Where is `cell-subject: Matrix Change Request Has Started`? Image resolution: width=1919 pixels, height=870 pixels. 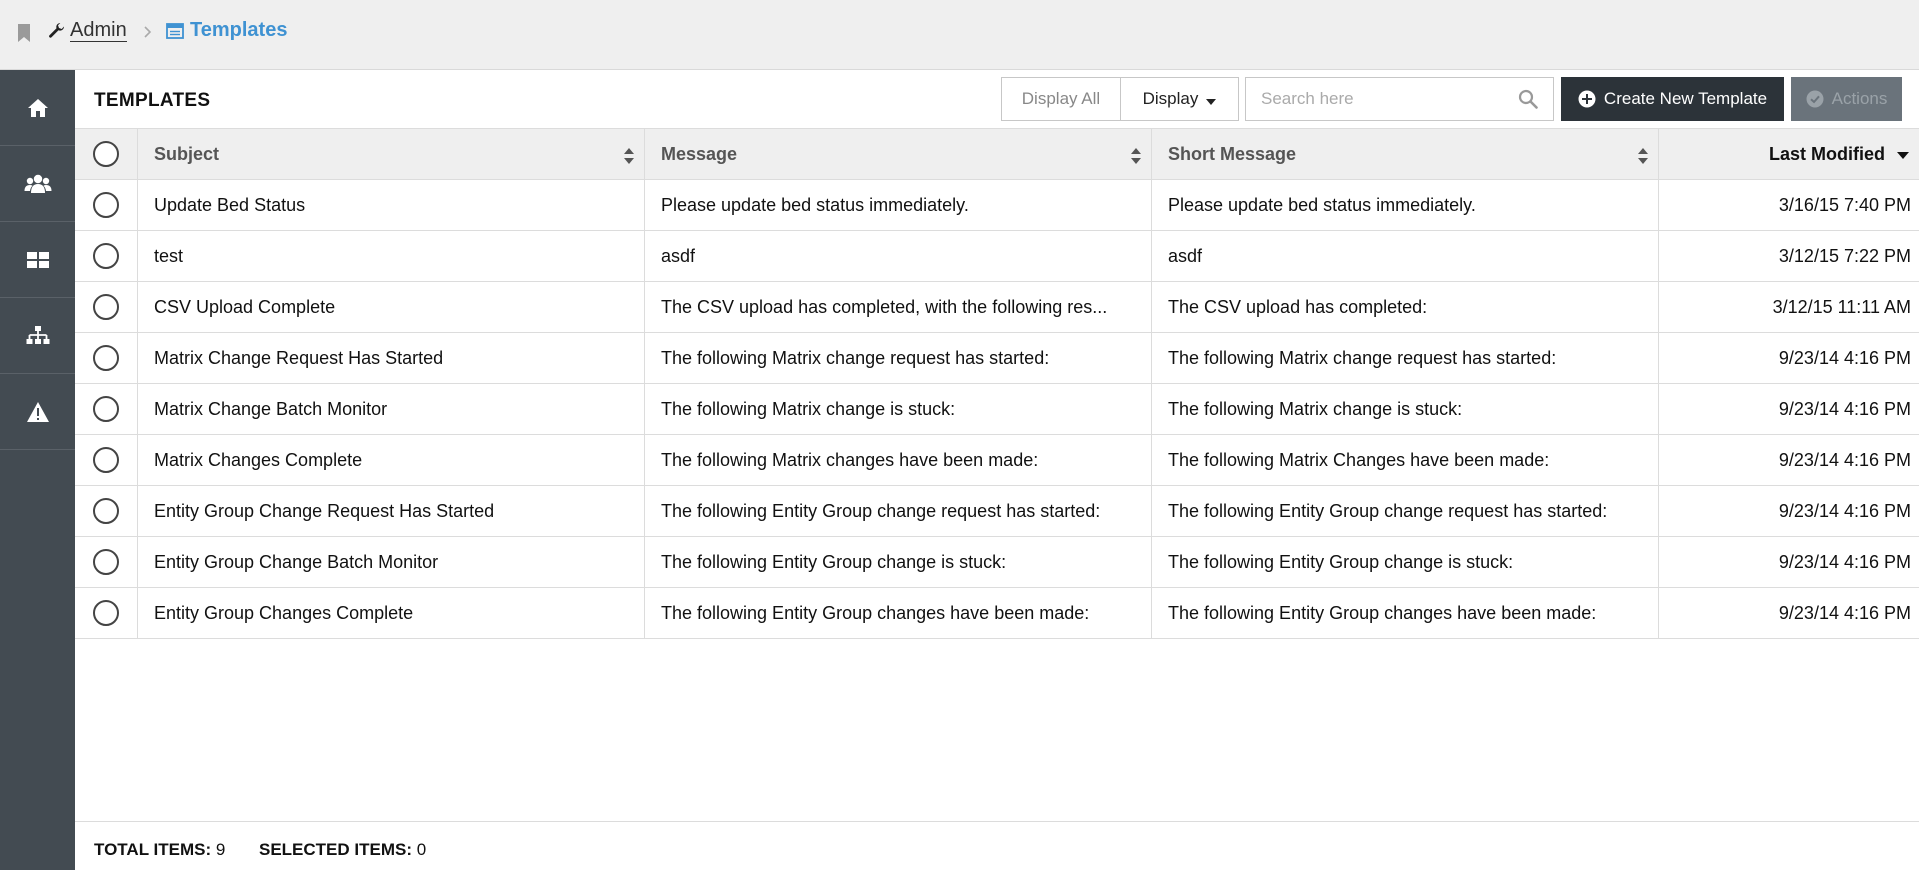 cell-subject: Matrix Change Request Has Started is located at coordinates (391, 358).